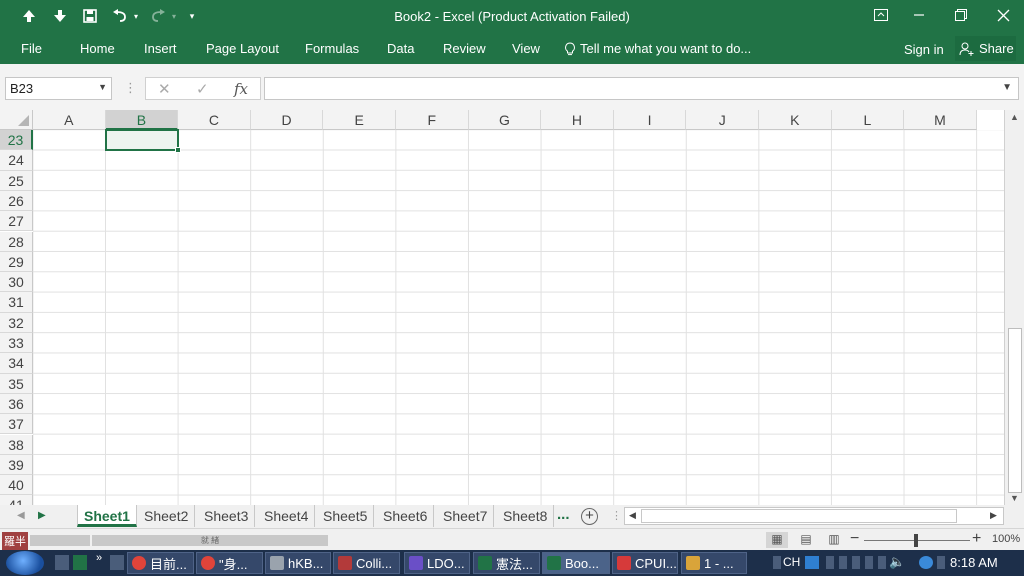 The width and height of the screenshot is (1024, 576). I want to click on tab-splitter-icon: ⋮, so click(616, 515).